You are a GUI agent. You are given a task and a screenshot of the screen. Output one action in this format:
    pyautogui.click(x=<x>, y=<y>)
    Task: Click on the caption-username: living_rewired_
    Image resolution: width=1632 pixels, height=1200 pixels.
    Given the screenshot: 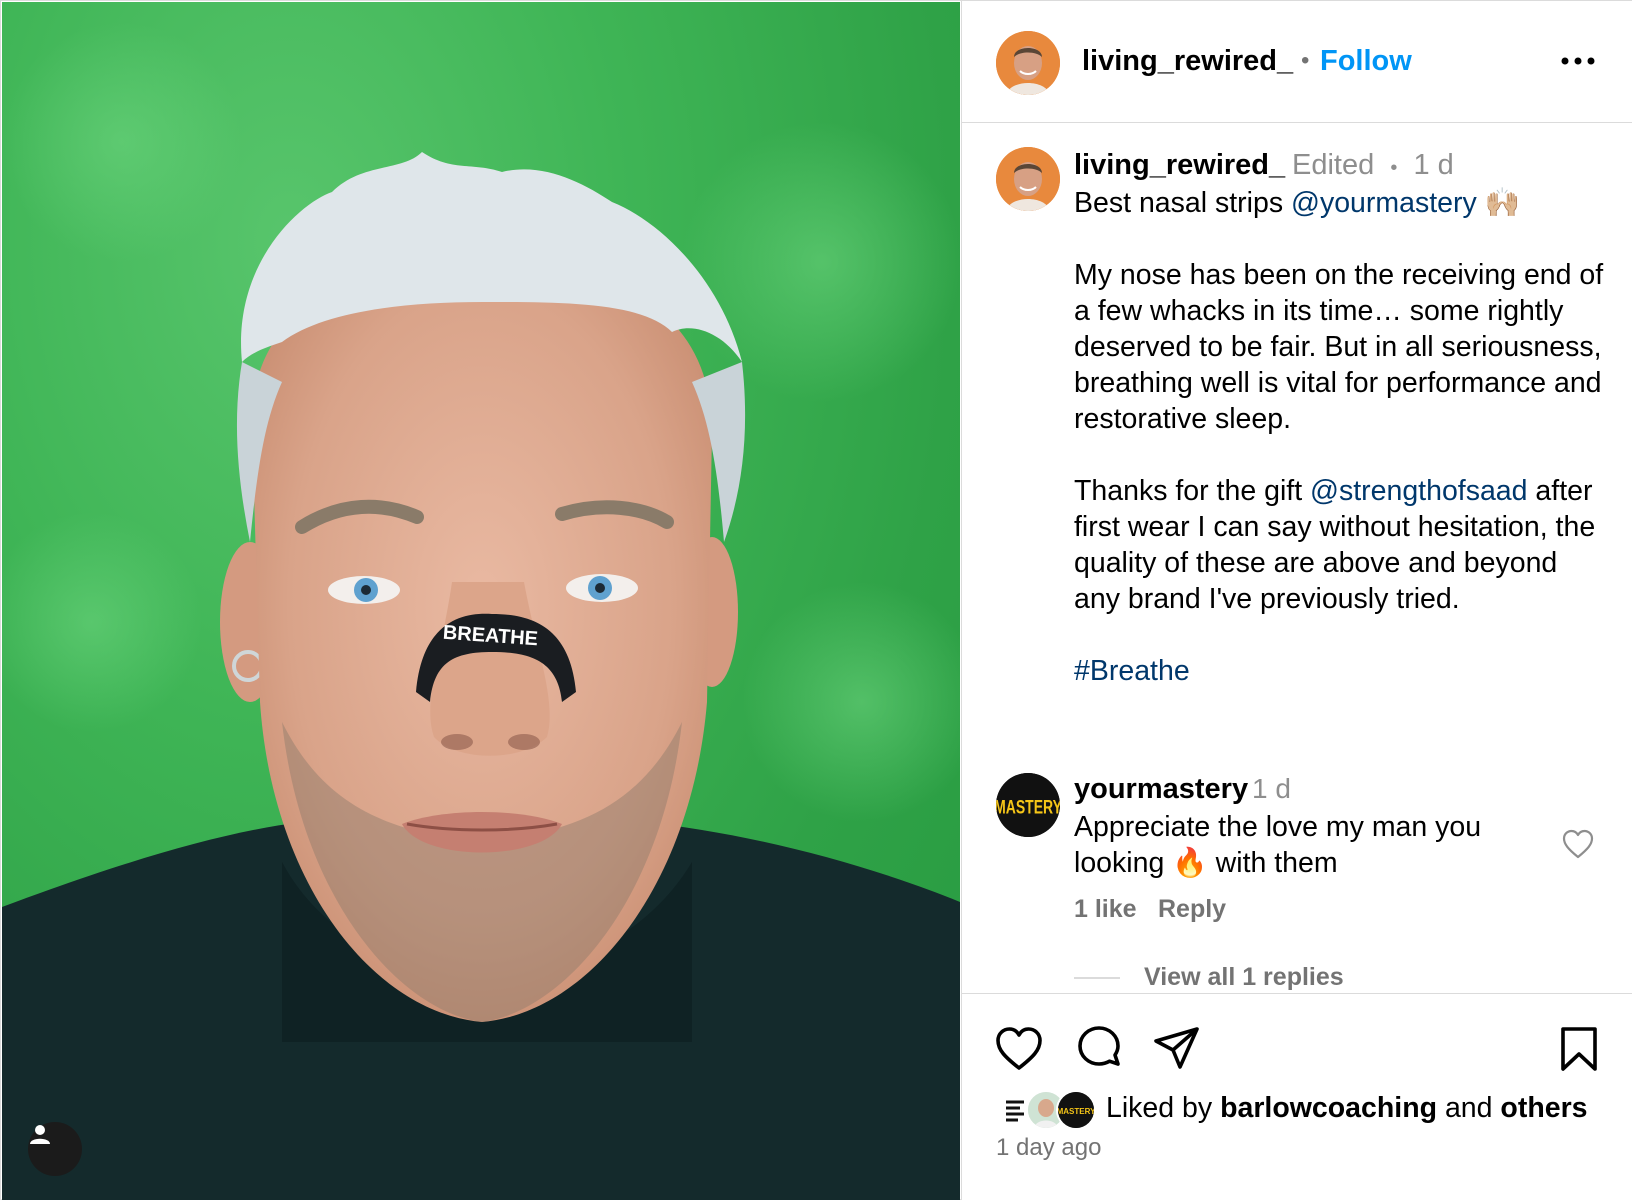 What is the action you would take?
    pyautogui.click(x=1179, y=165)
    